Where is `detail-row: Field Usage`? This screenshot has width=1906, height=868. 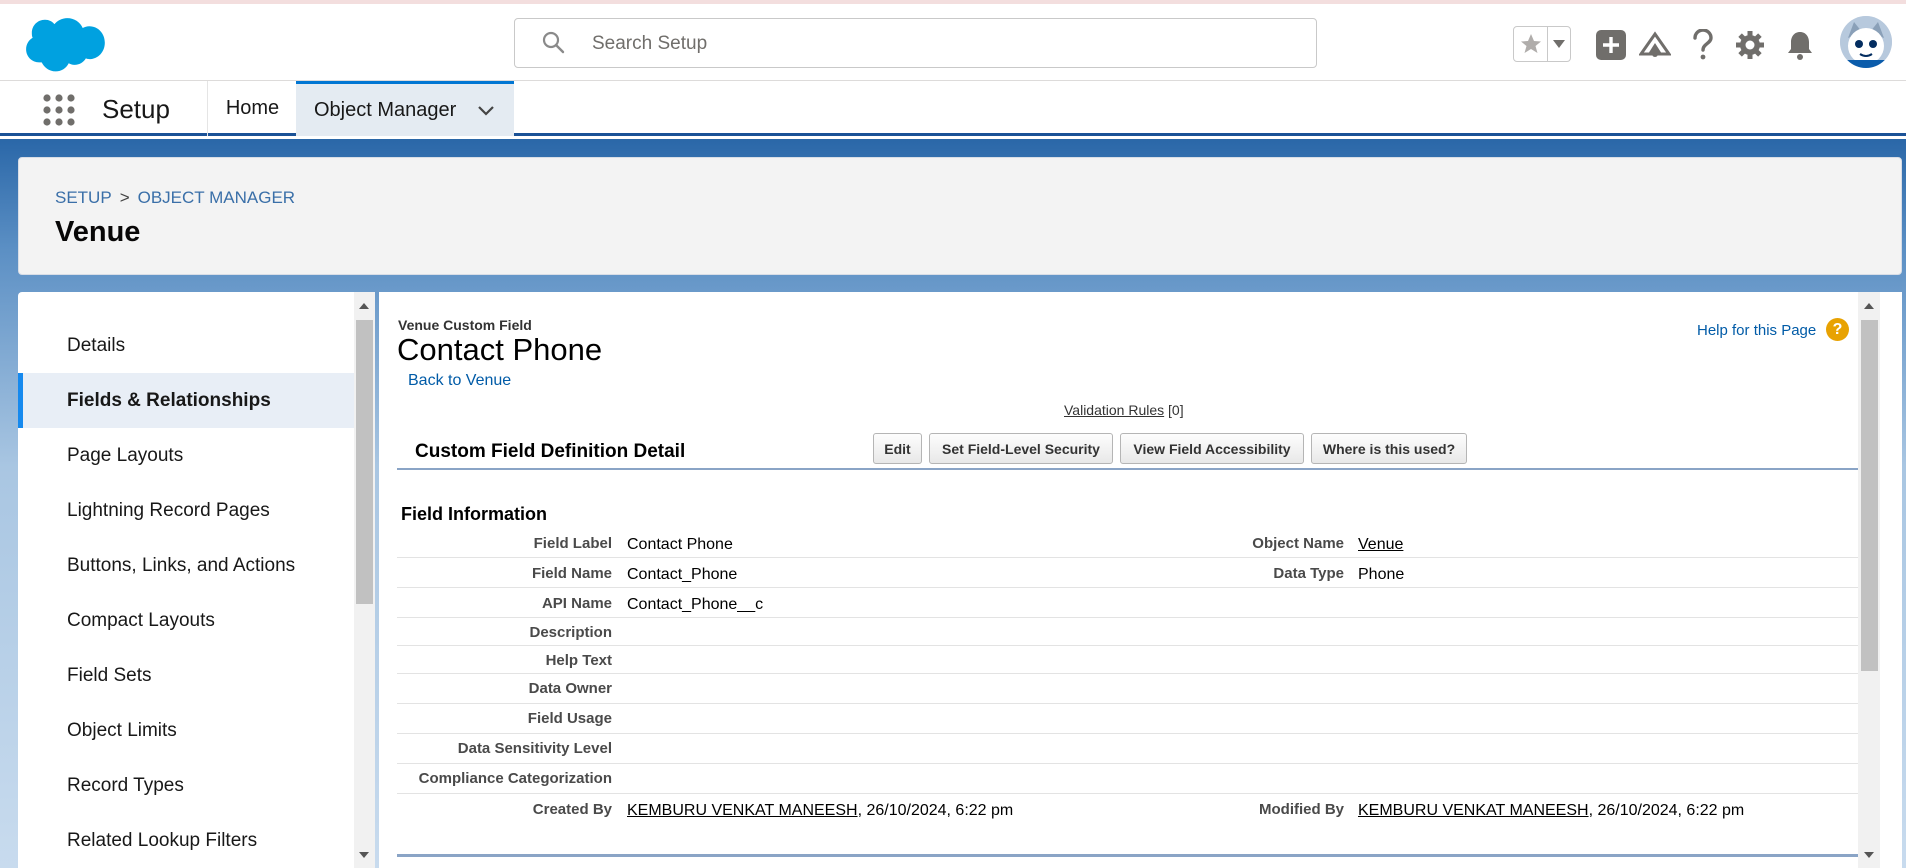 detail-row: Field Usage is located at coordinates (1127, 719).